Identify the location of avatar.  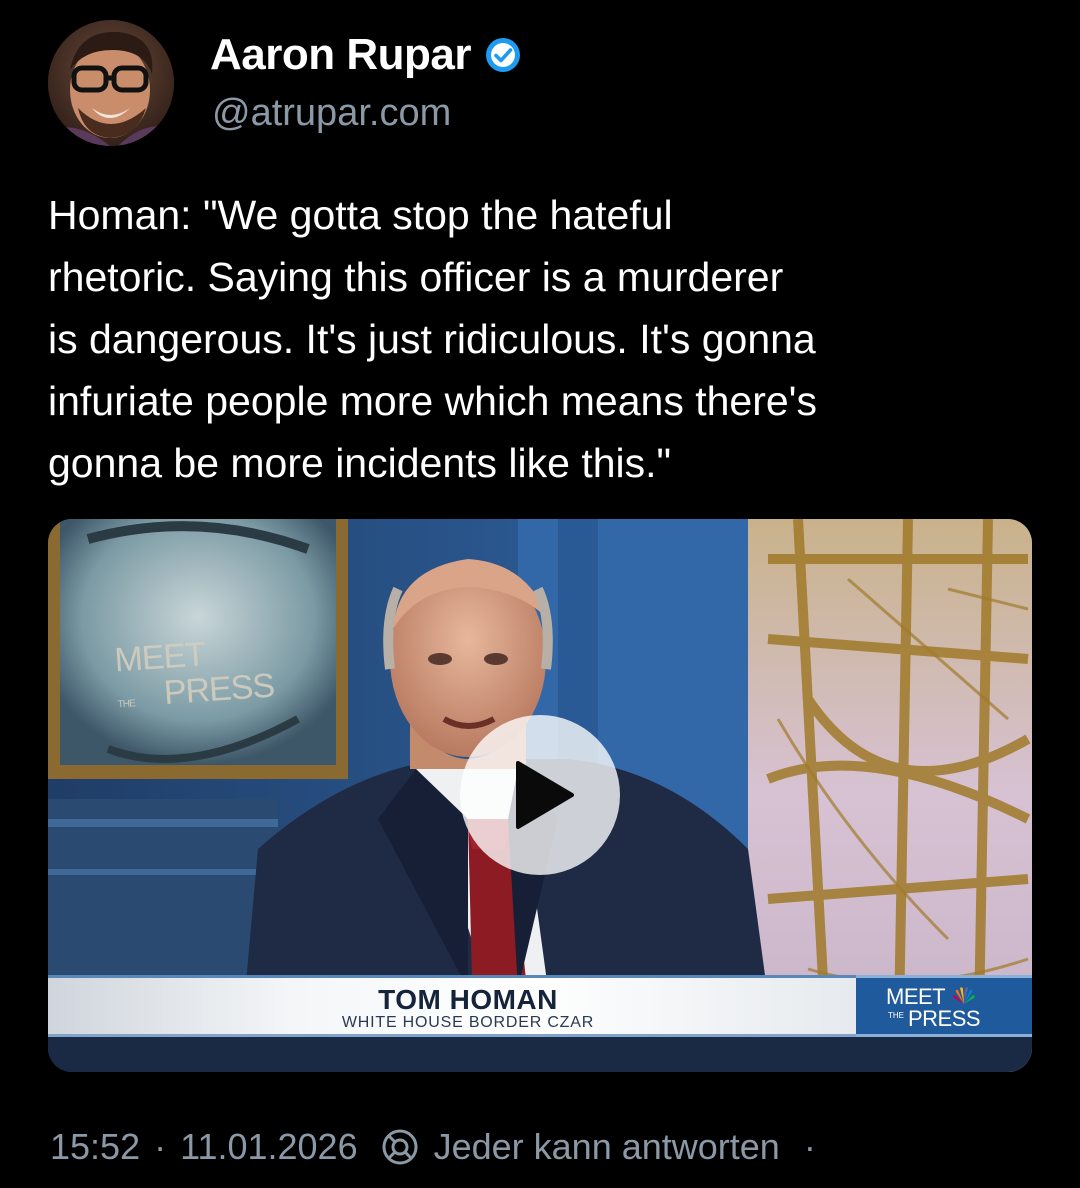
(111, 83).